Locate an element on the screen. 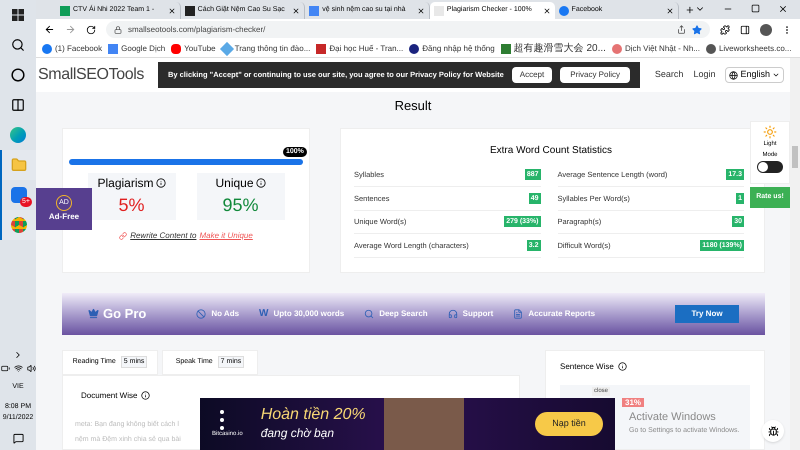  search-icon is located at coordinates (369, 313).